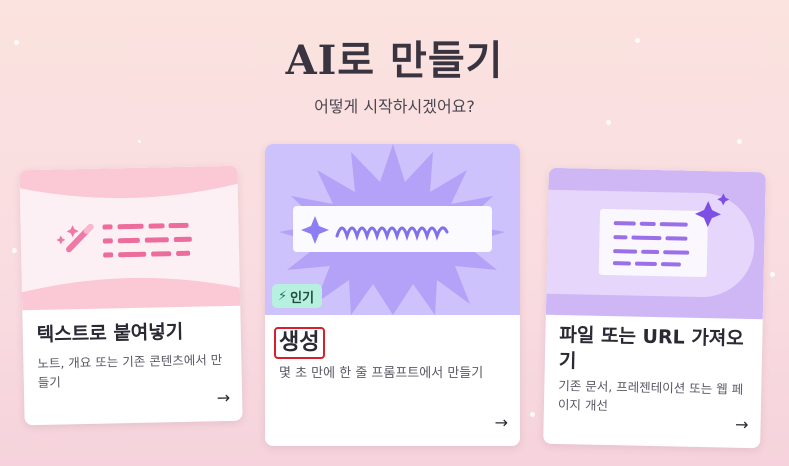  Describe the element at coordinates (300, 343) in the screenshot. I see `highlighted-title: 생성` at that location.